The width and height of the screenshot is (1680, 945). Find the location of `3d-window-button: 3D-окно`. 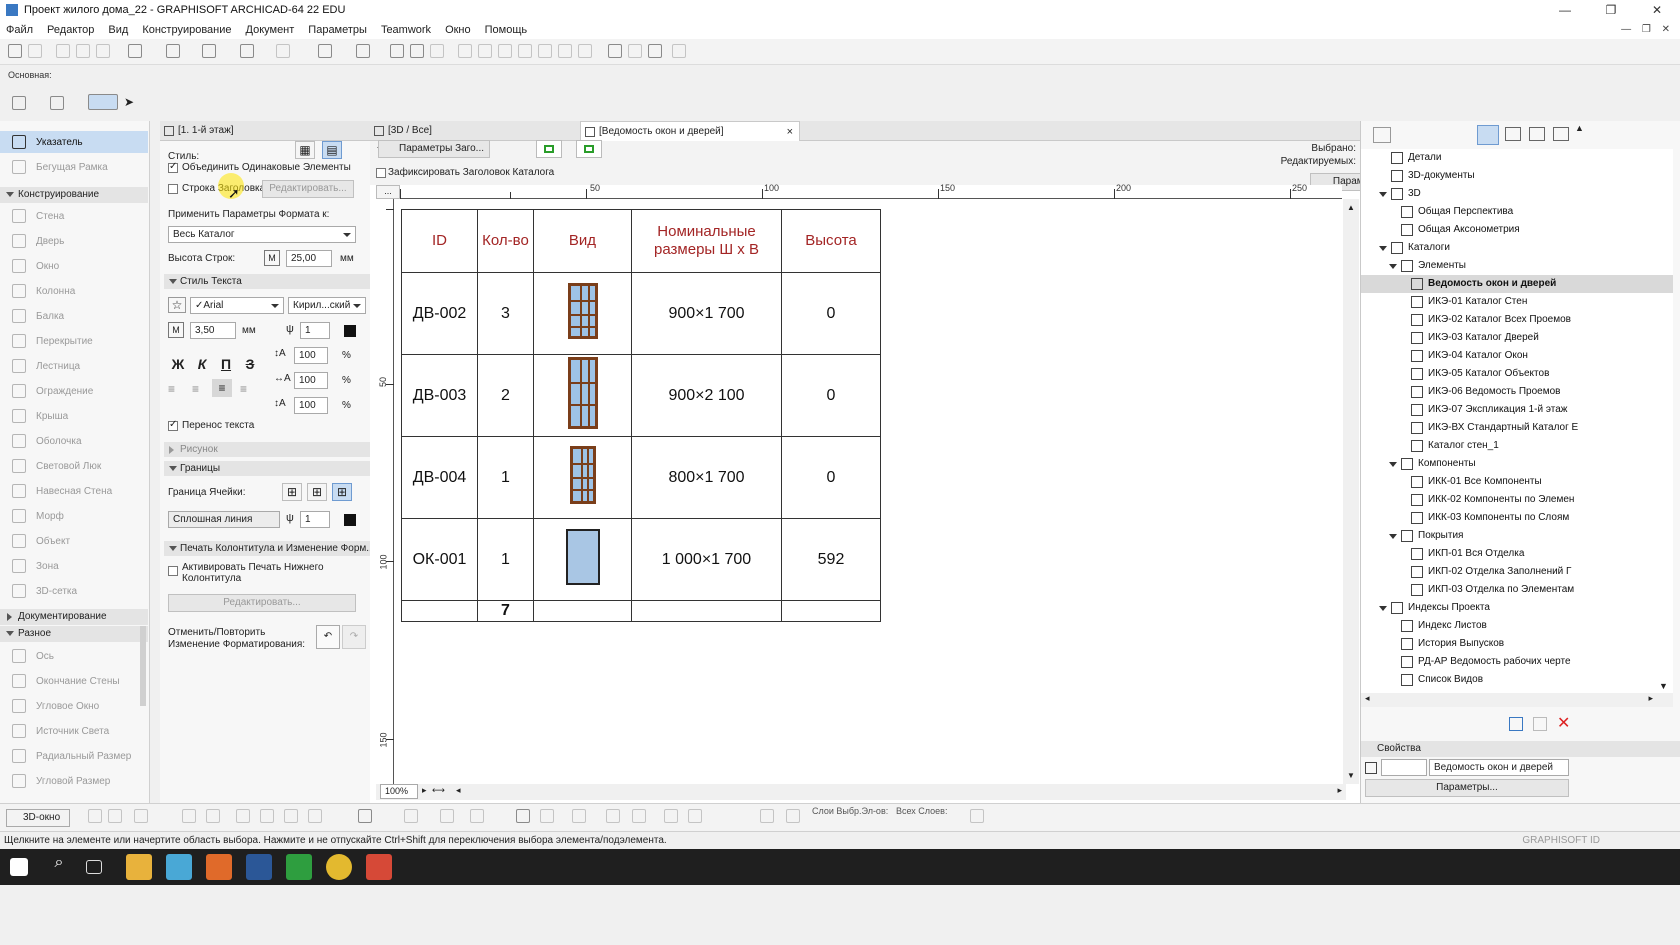

3d-window-button: 3D-окно is located at coordinates (38, 818).